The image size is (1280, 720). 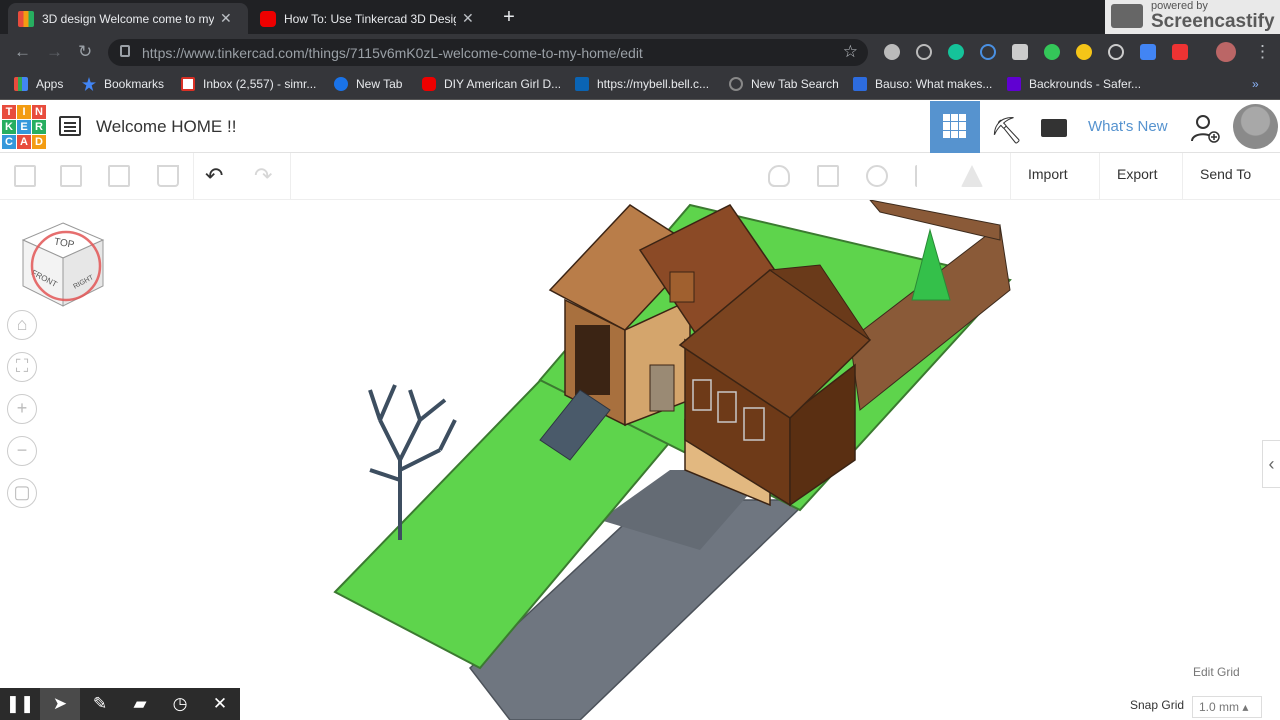 I want to click on yahoo-icon, so click(x=1014, y=84).